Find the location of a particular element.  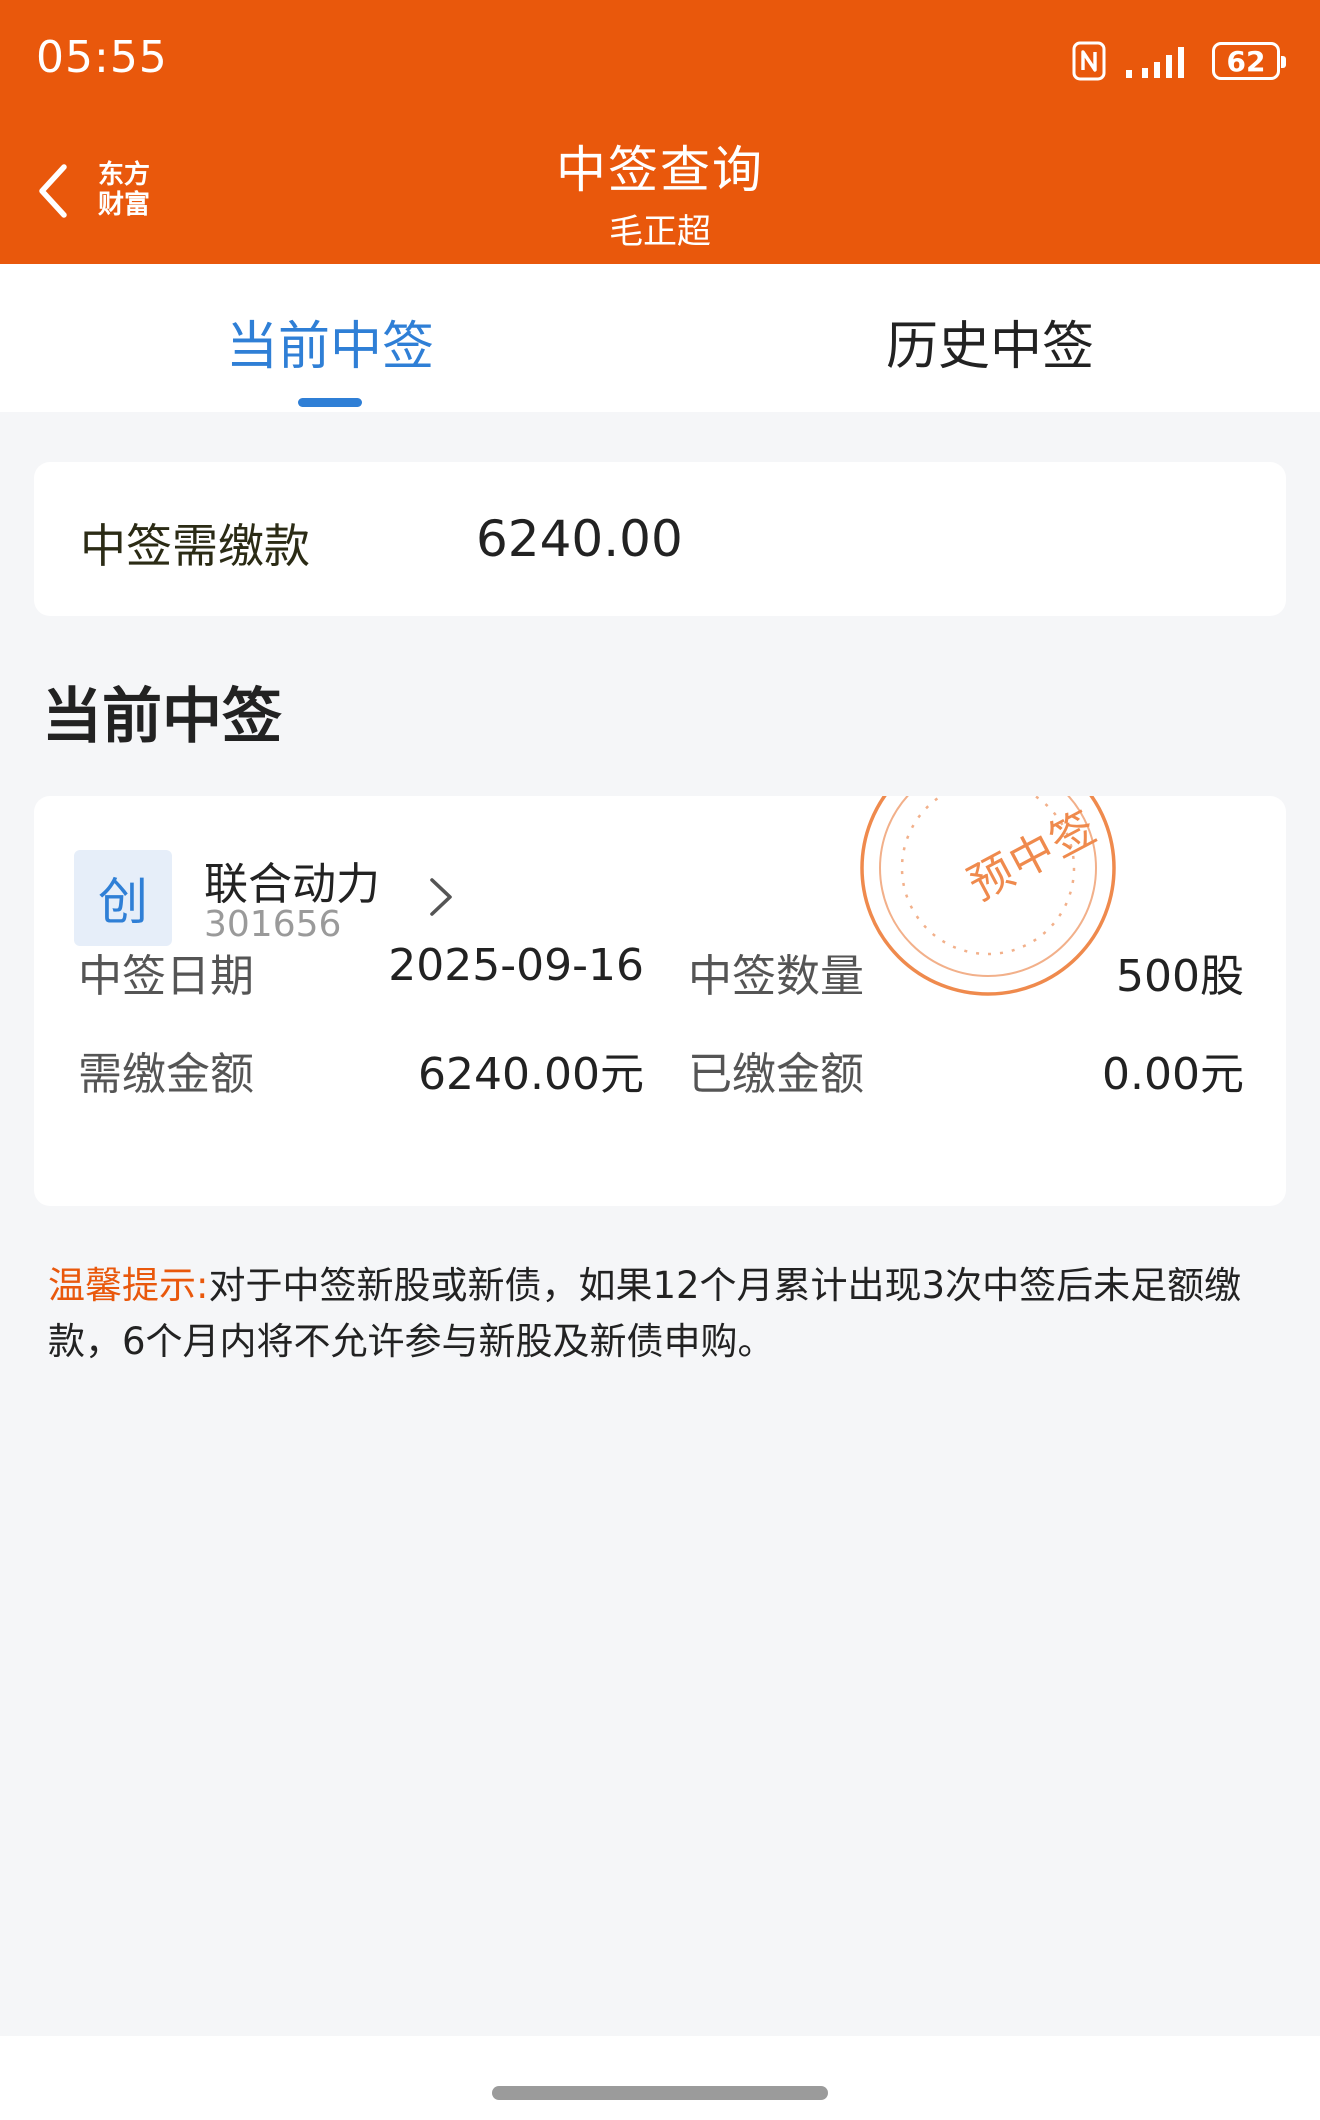

win-qty-label: 中签数量 is located at coordinates (776, 976).